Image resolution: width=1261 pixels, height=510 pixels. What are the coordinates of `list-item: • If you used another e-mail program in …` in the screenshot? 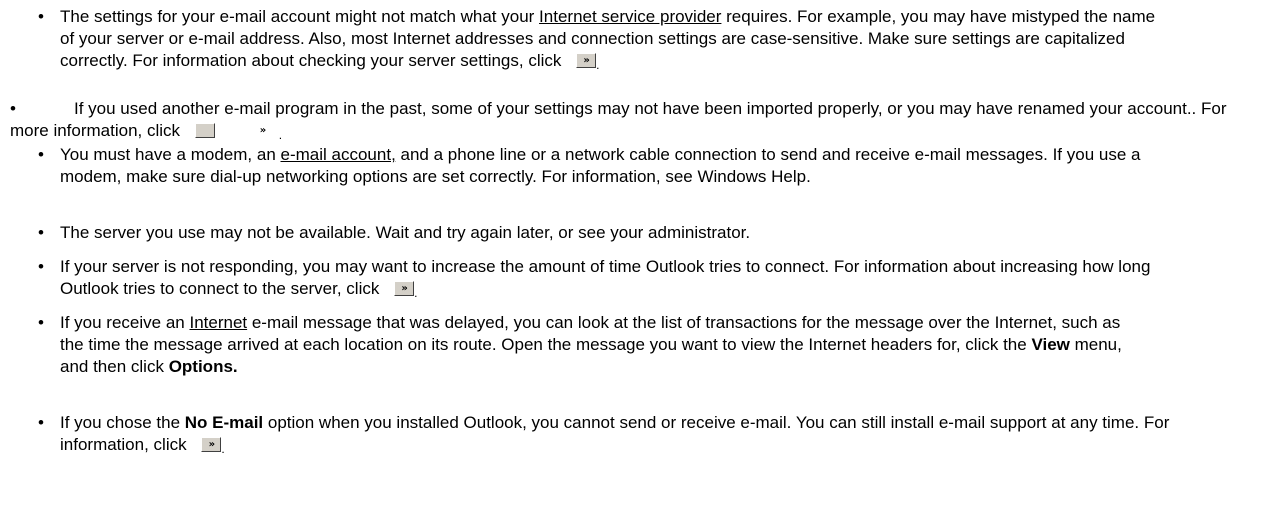 It's located at (625, 120).